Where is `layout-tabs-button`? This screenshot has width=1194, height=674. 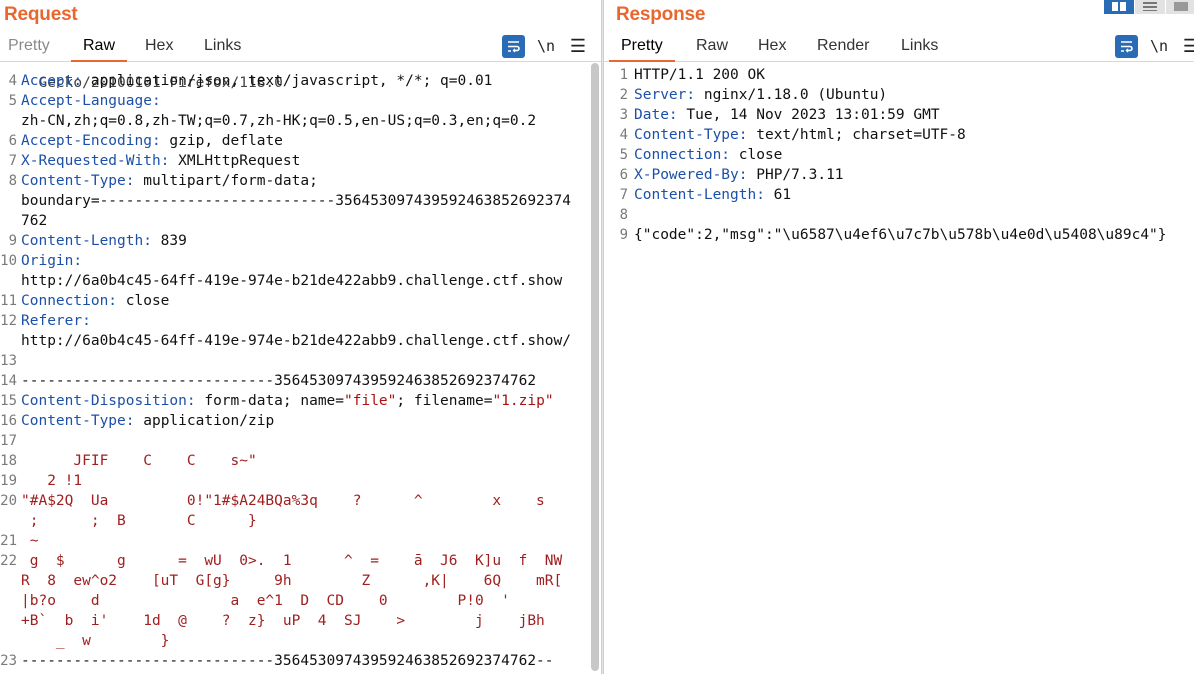 layout-tabs-button is located at coordinates (1180, 7).